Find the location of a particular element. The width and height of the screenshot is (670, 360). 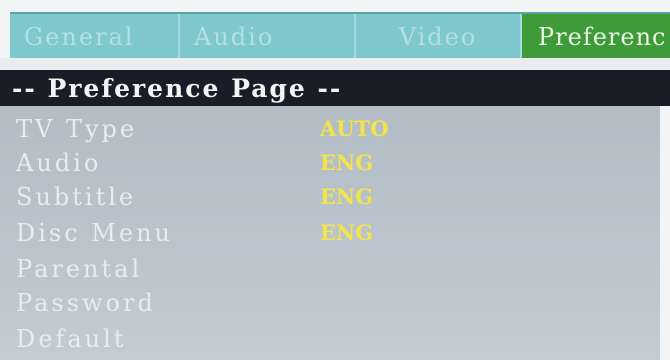

menu-item-label: Subtitle is located at coordinates (76, 197).